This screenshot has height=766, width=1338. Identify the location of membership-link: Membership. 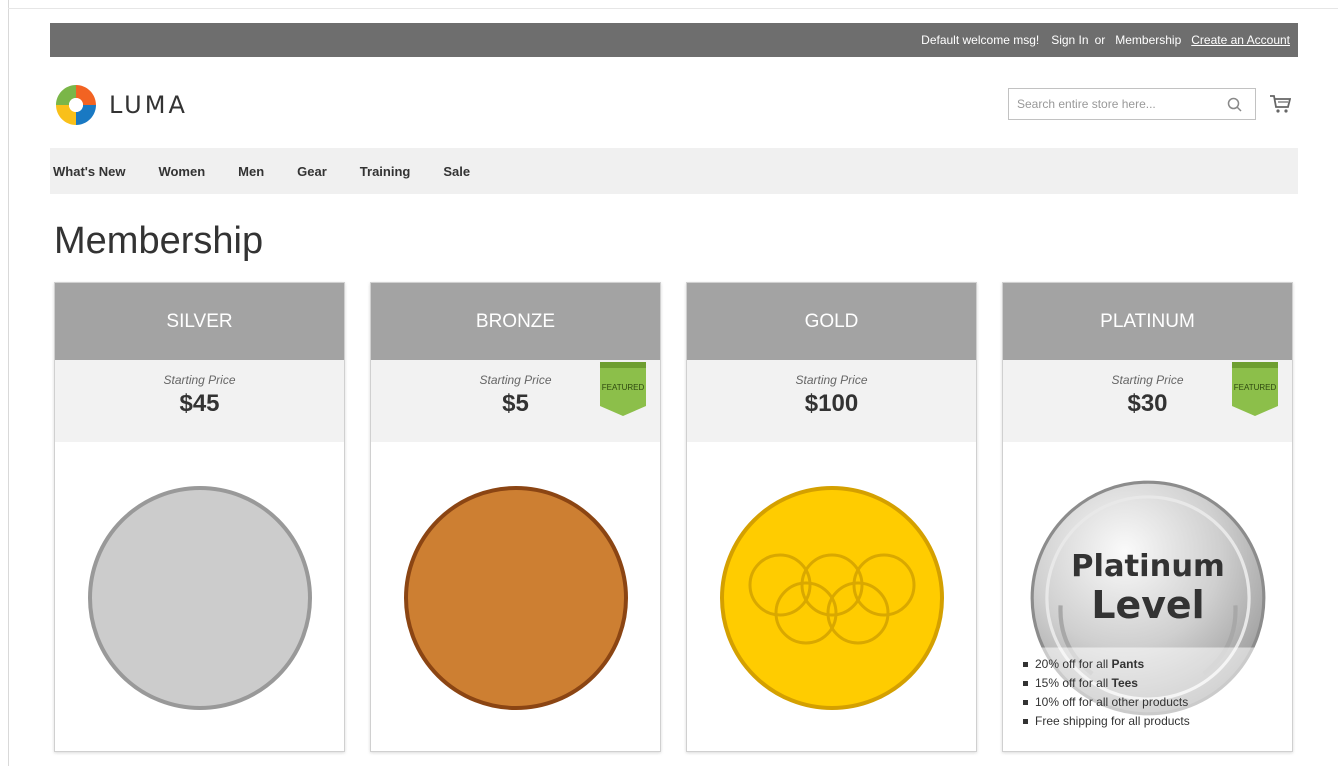
(1148, 40).